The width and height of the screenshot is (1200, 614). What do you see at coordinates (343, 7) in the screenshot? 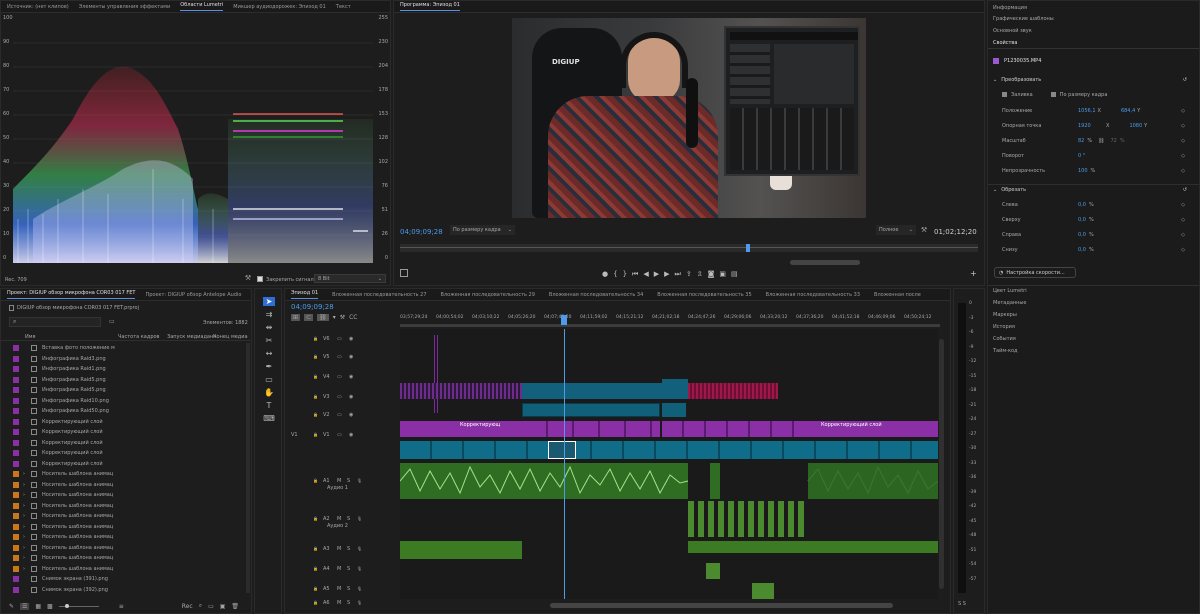
I see `tab-text: Текст` at bounding box center [343, 7].